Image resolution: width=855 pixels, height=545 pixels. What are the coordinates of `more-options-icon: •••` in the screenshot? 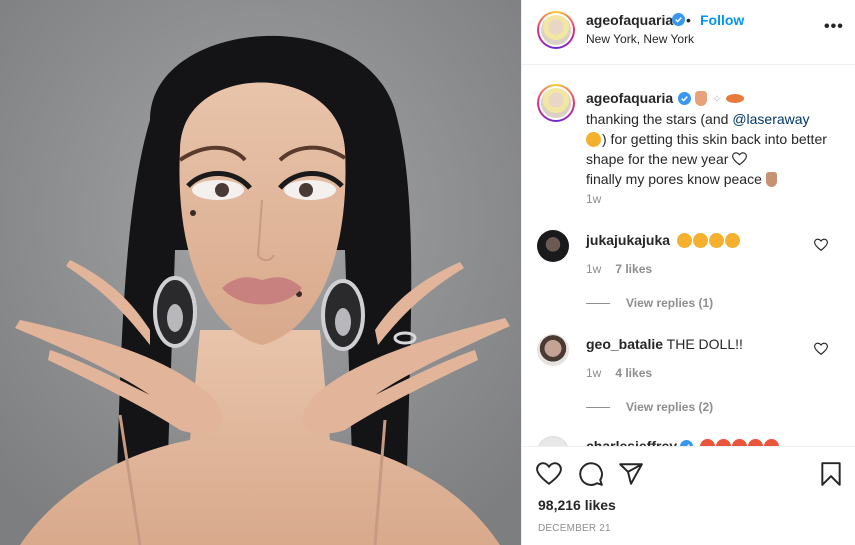 It's located at (834, 27).